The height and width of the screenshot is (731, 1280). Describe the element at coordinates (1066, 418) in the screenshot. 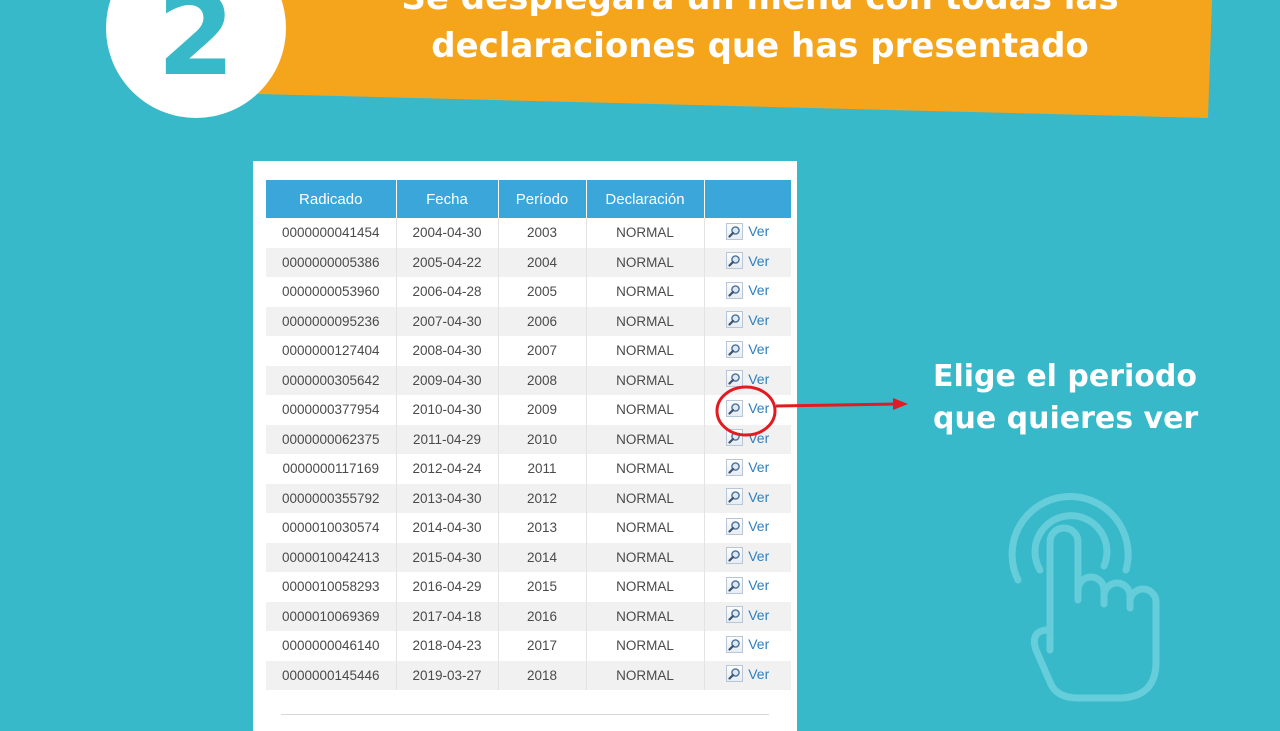

I see `callout-line-2: que quieres ver` at that location.